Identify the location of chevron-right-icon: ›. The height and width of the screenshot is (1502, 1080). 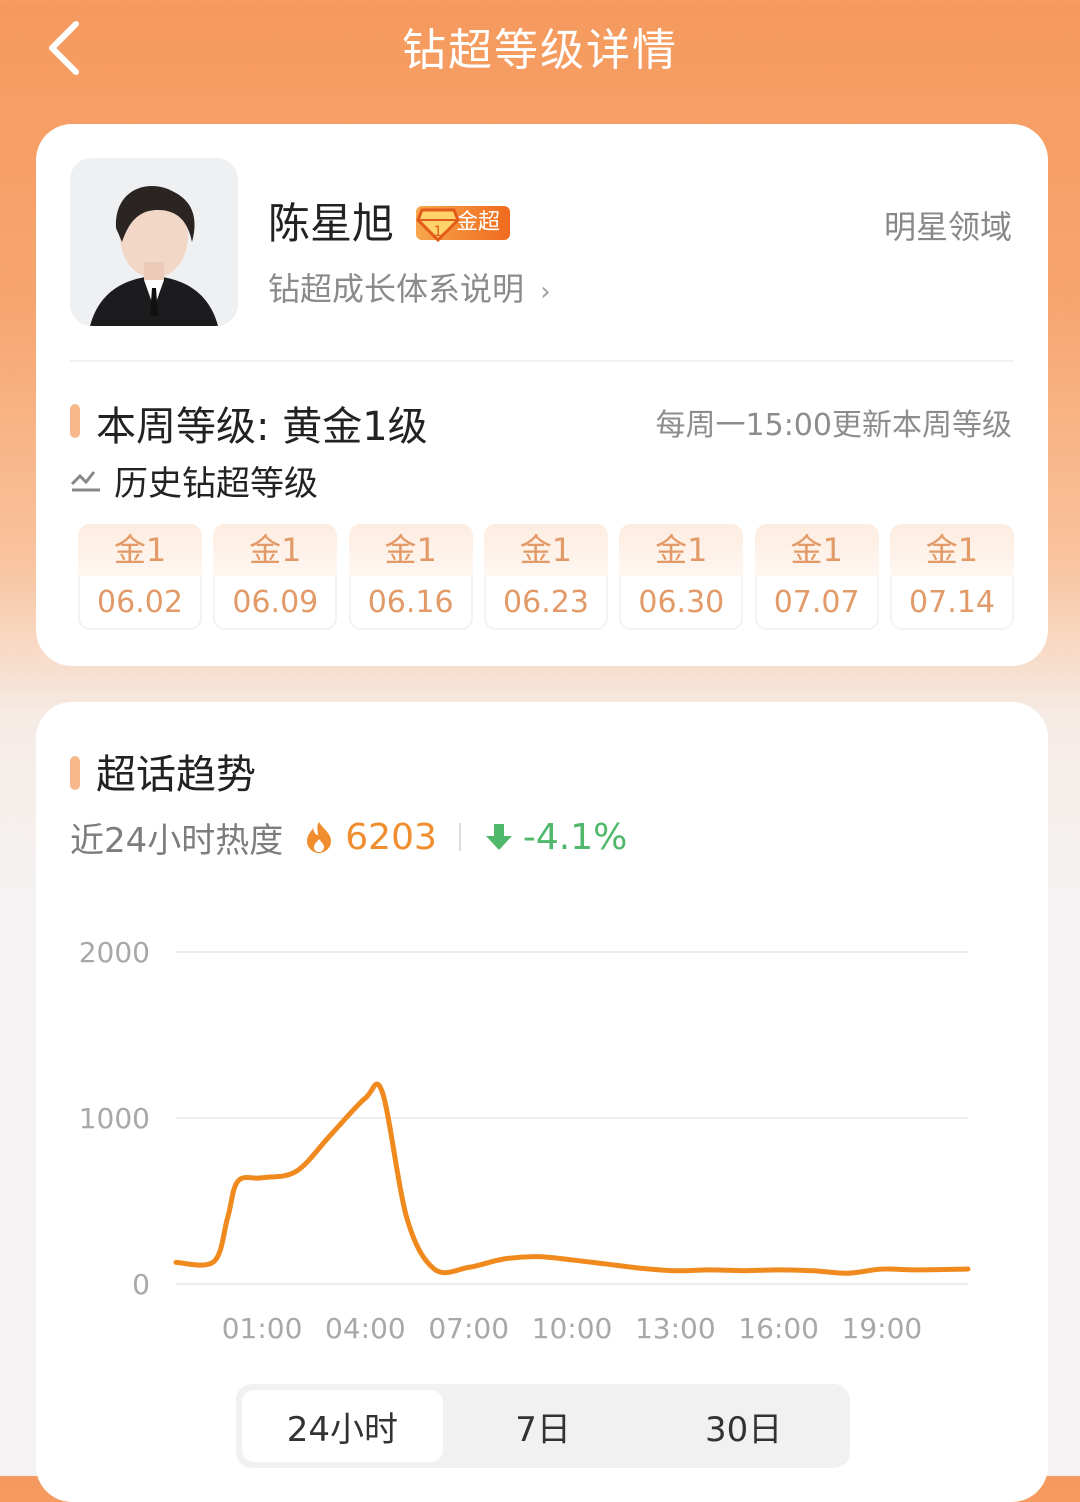
(545, 292).